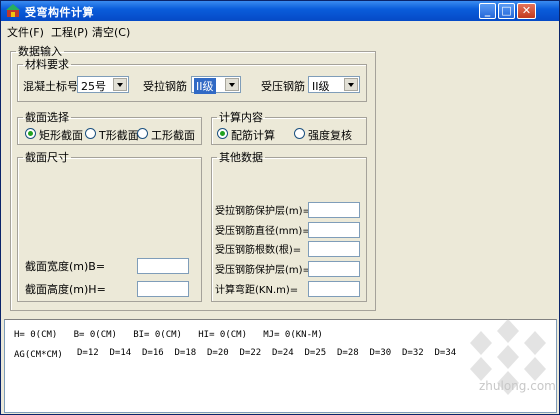  I want to click on diameter-value: D=12, so click(88, 353).